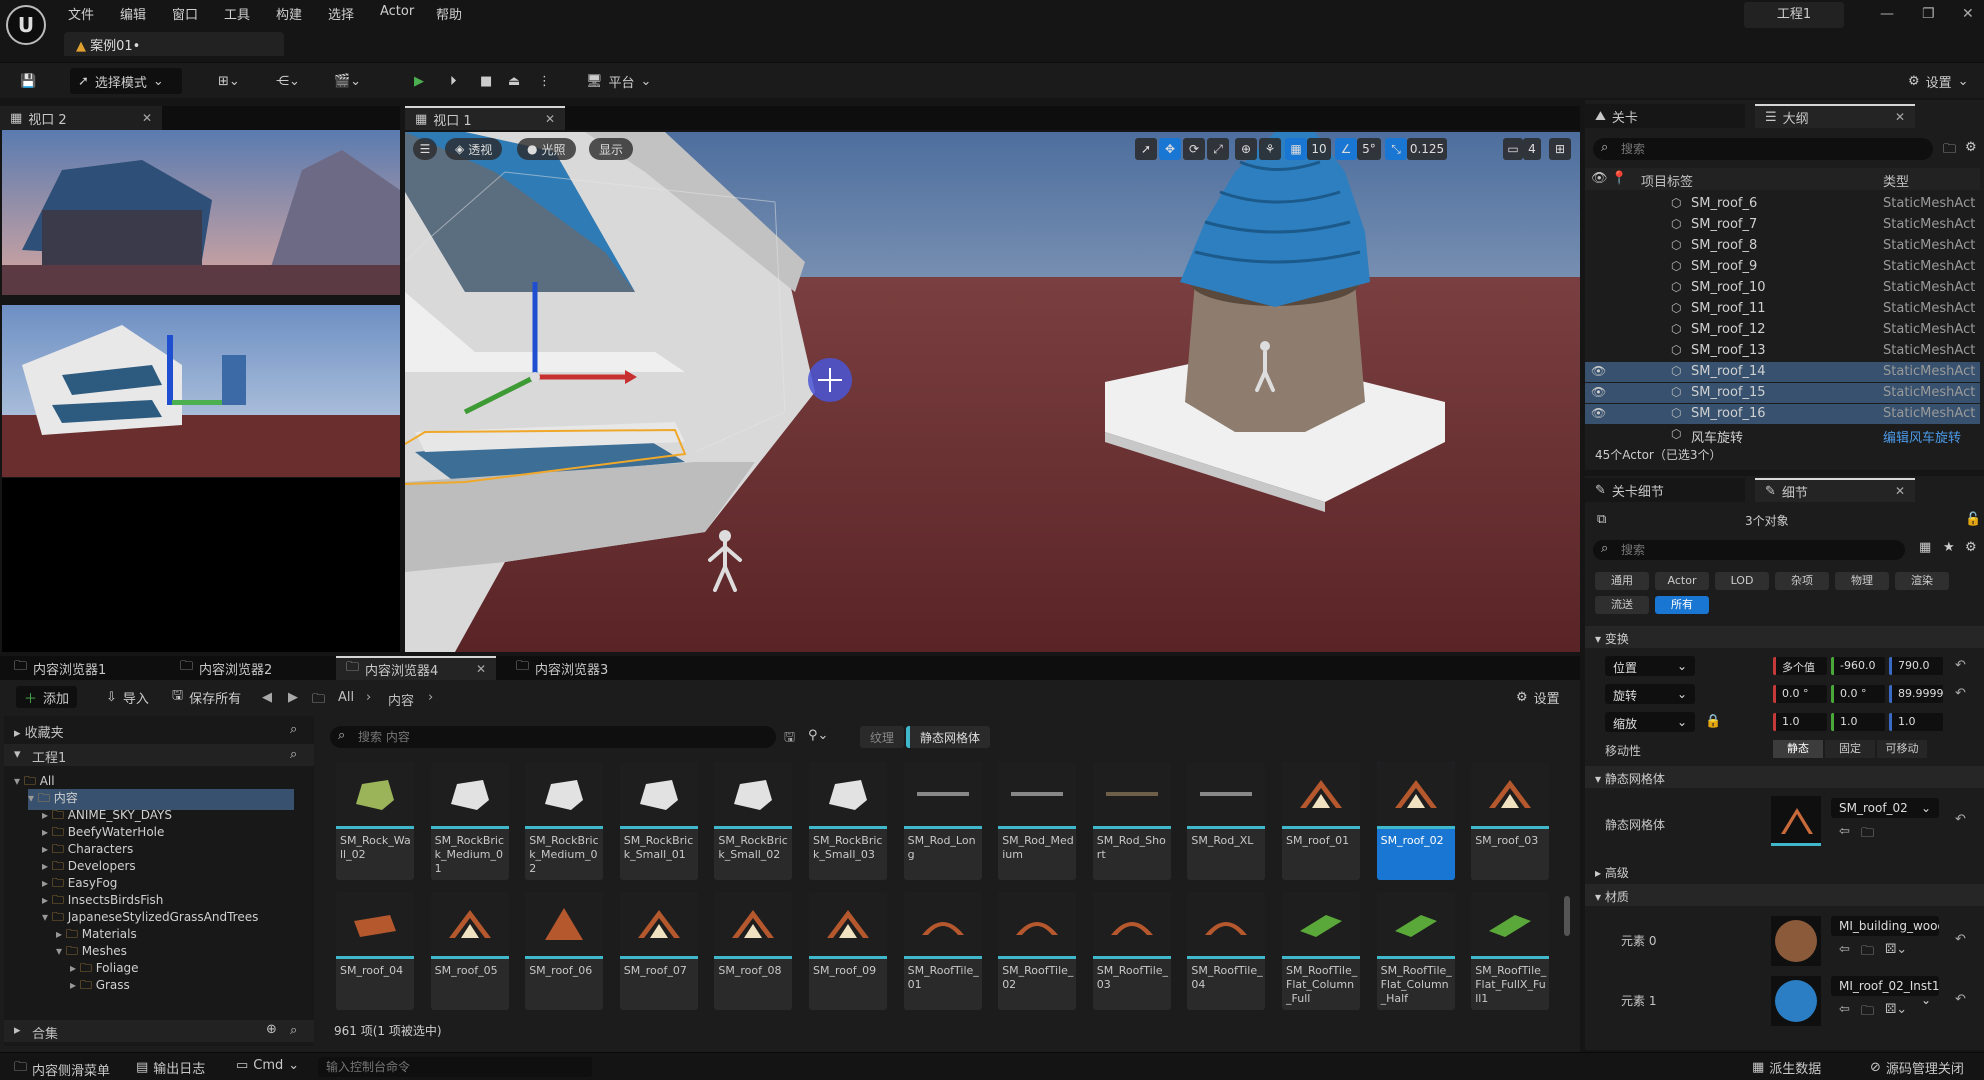 This screenshot has height=1080, width=1984. What do you see at coordinates (514, 81) in the screenshot?
I see `eject-icon: ⏏` at bounding box center [514, 81].